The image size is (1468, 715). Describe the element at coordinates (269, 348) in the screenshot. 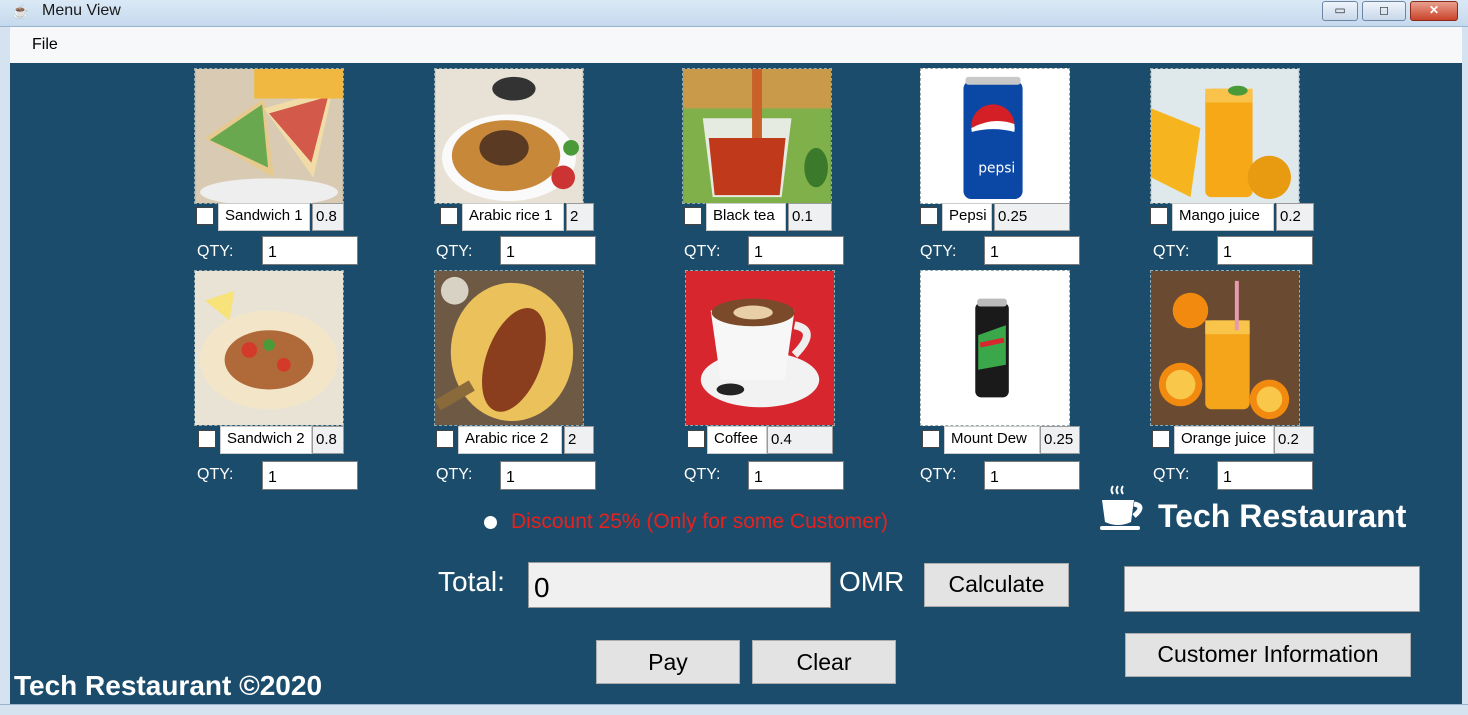

I see `sandwich-2-image` at that location.